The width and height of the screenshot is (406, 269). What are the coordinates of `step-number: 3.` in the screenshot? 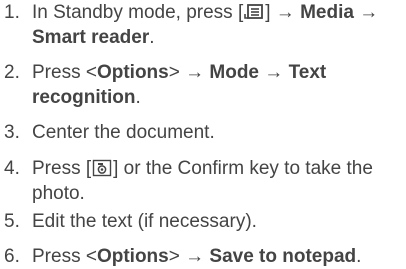 It's located at (12, 132).